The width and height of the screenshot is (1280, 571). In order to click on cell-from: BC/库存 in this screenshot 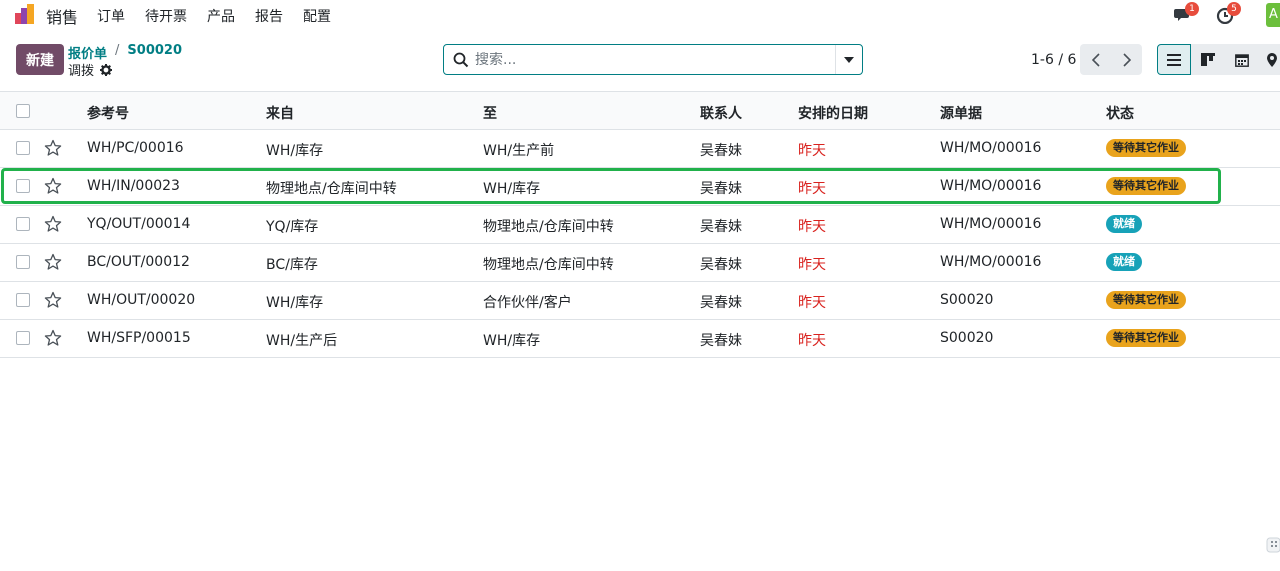, I will do `click(292, 265)`.